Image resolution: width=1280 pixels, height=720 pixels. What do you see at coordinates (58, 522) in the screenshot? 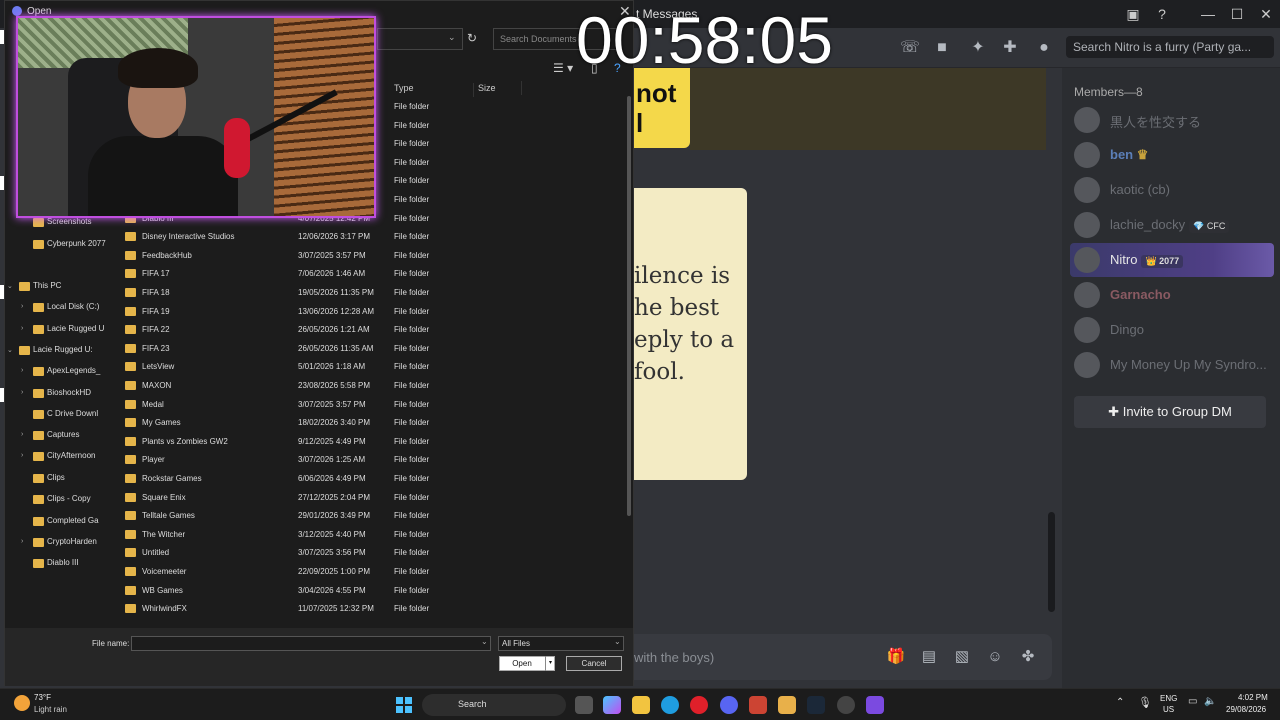
I see `nav-item: Completed Ga` at bounding box center [58, 522].